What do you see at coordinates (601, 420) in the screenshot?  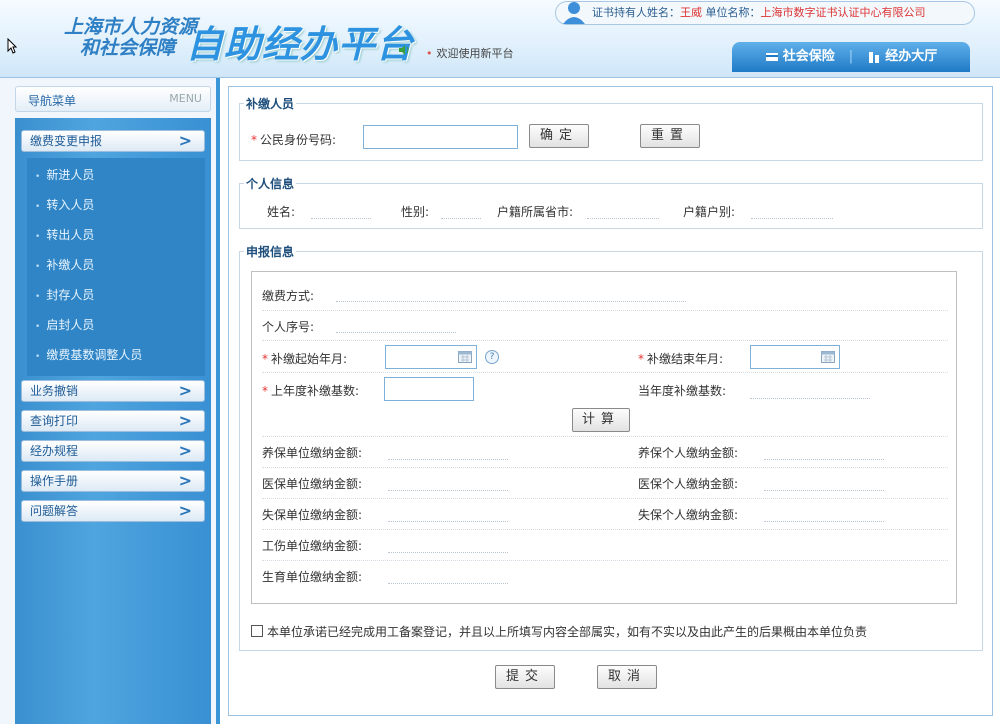 I see `calculate-button: 计算` at bounding box center [601, 420].